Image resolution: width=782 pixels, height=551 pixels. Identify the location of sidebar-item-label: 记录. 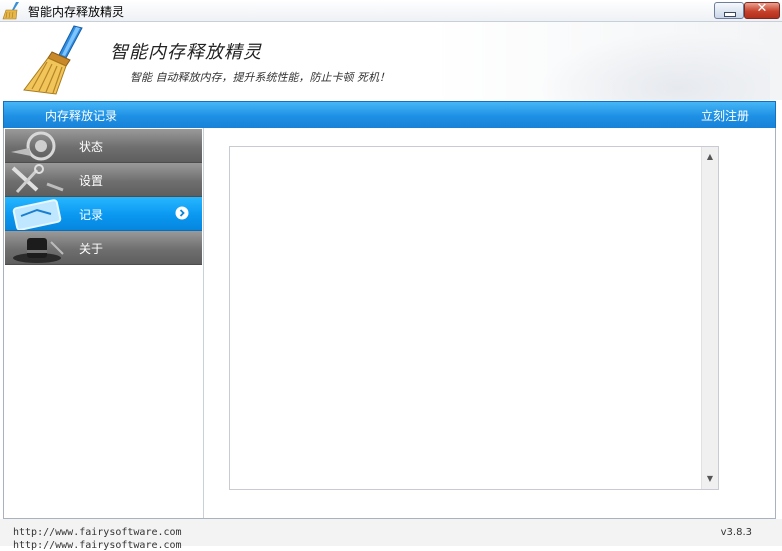
(91, 215).